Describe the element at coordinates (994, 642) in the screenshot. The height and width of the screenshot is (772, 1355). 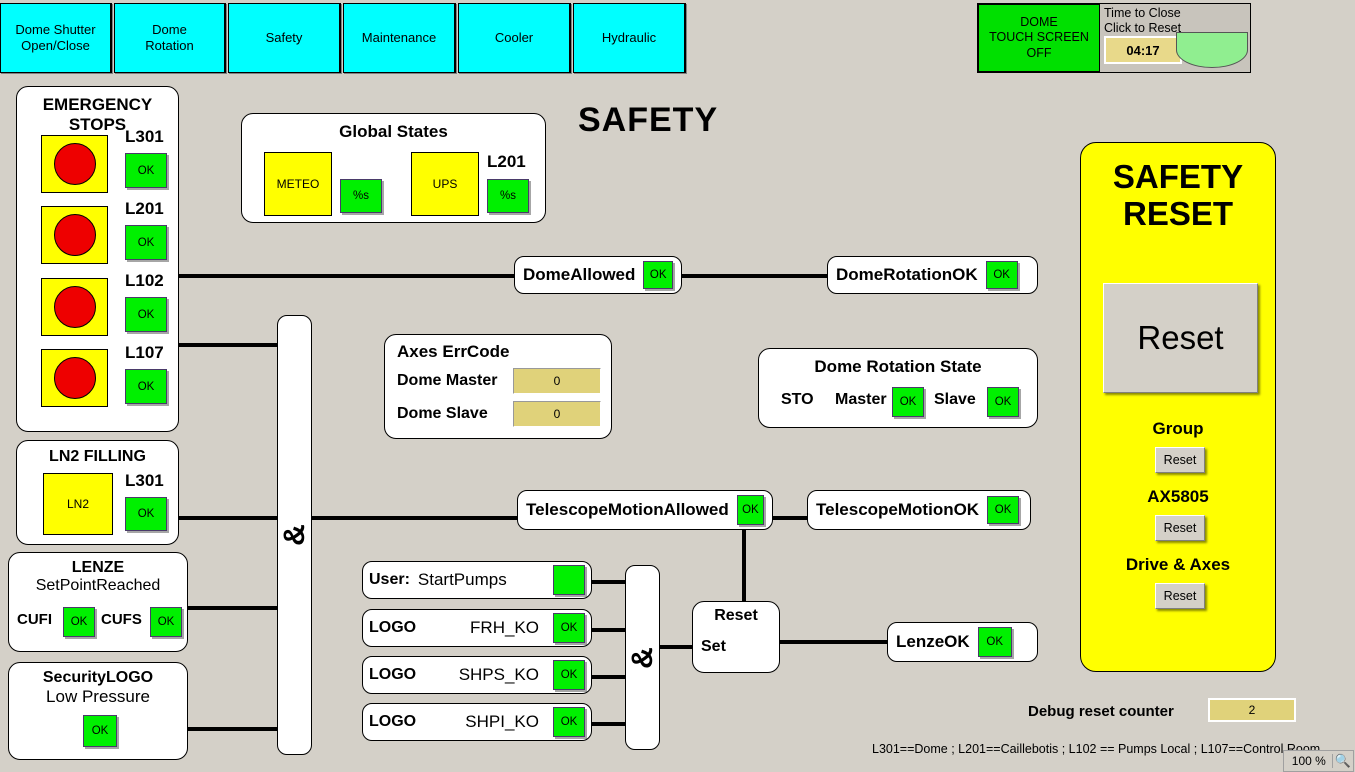
I see `lenze-ok-status: OK` at that location.